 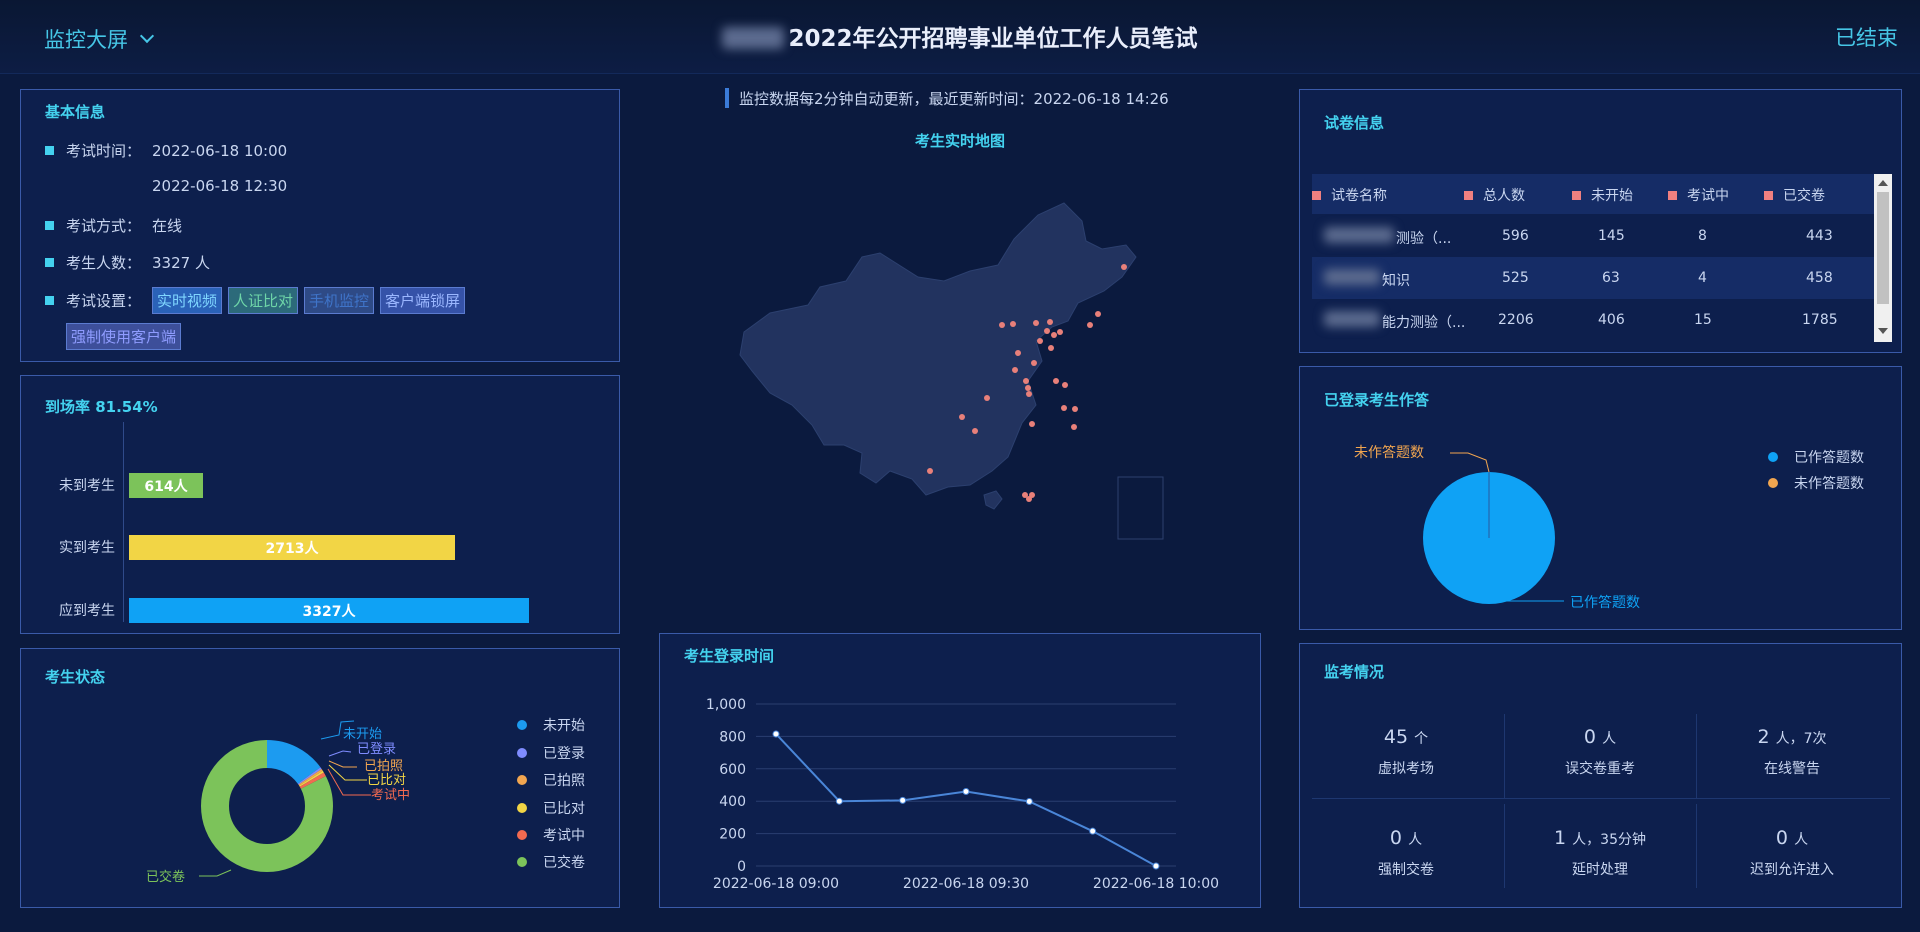 What do you see at coordinates (732, 835) in the screenshot?
I see `y-tick-label: 200` at bounding box center [732, 835].